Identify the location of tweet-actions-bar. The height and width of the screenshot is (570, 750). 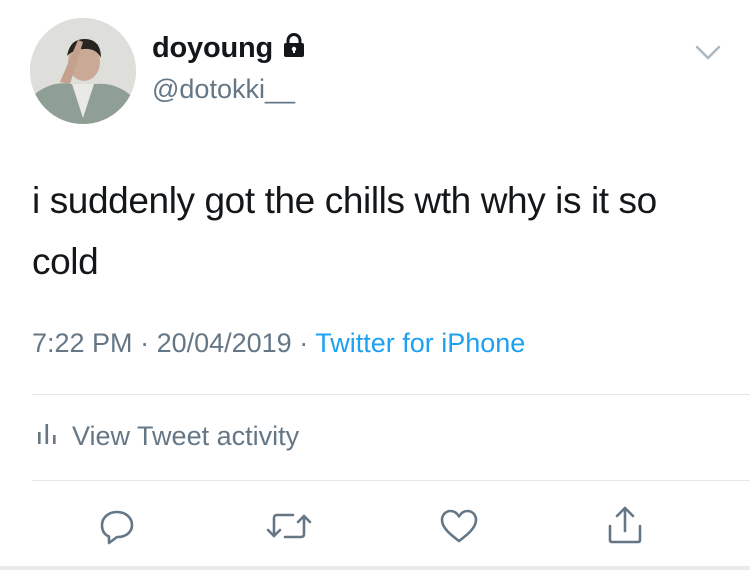
(375, 525).